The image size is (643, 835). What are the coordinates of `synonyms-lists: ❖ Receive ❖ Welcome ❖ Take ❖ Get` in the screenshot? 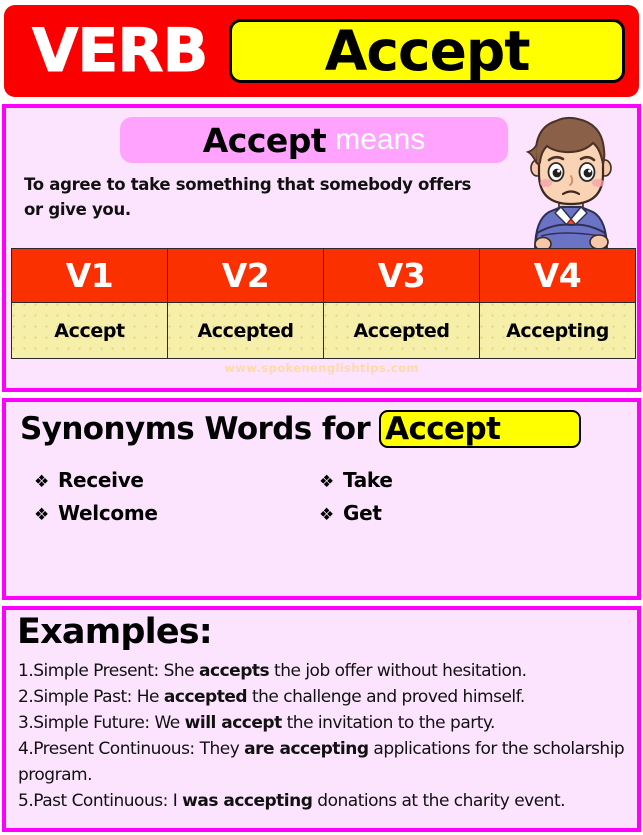 It's located at (324, 501).